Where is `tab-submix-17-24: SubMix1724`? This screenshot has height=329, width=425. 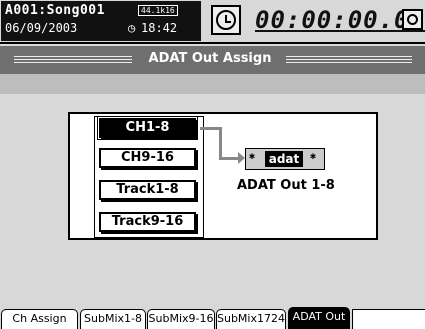 tab-submix-17-24: SubMix1724 is located at coordinates (251, 319).